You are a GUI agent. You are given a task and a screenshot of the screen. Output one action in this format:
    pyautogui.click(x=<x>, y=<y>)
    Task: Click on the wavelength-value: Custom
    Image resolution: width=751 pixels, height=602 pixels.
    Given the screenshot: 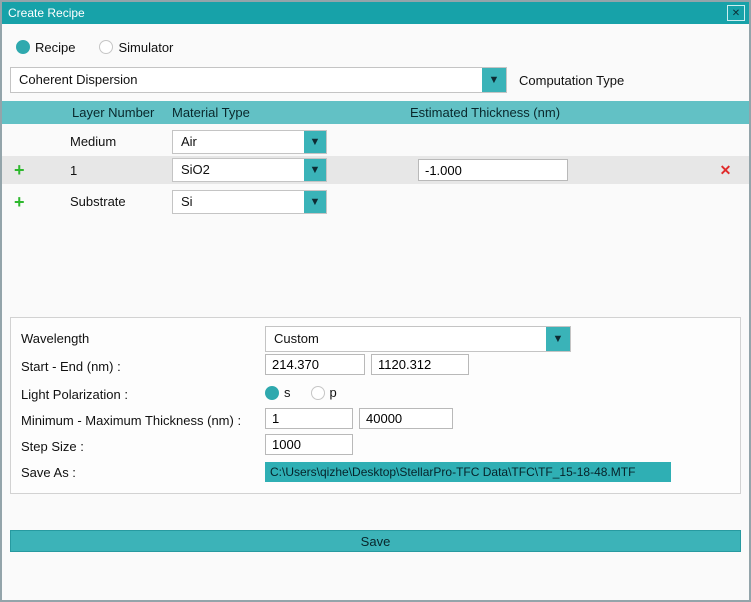 What is the action you would take?
    pyautogui.click(x=296, y=338)
    